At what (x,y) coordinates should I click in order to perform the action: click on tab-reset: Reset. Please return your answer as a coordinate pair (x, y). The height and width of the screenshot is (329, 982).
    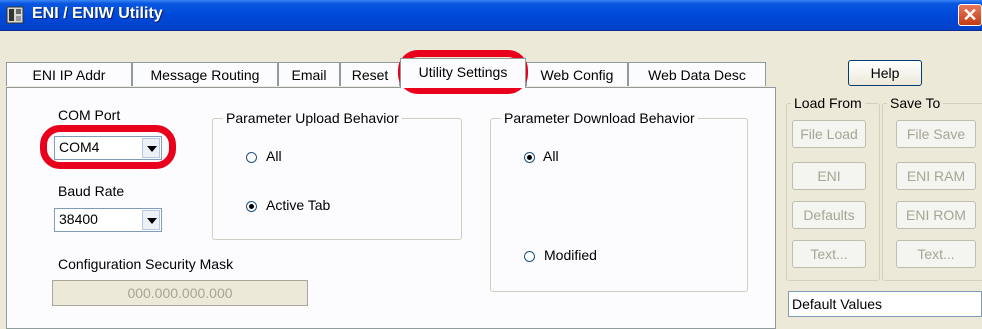
    Looking at the image, I should click on (370, 74).